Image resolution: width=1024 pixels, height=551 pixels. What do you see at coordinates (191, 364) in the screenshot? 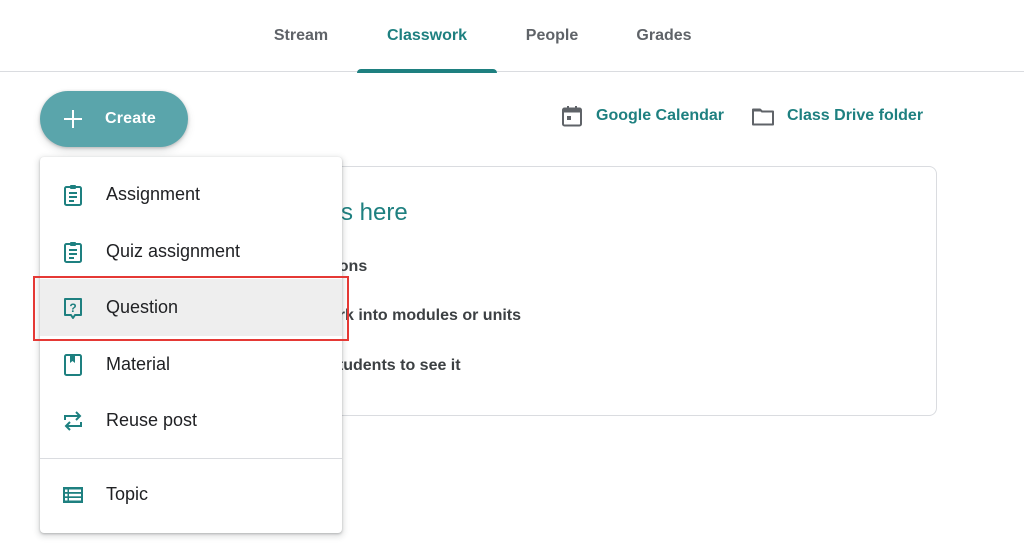
I see `menu-item-material: Material` at bounding box center [191, 364].